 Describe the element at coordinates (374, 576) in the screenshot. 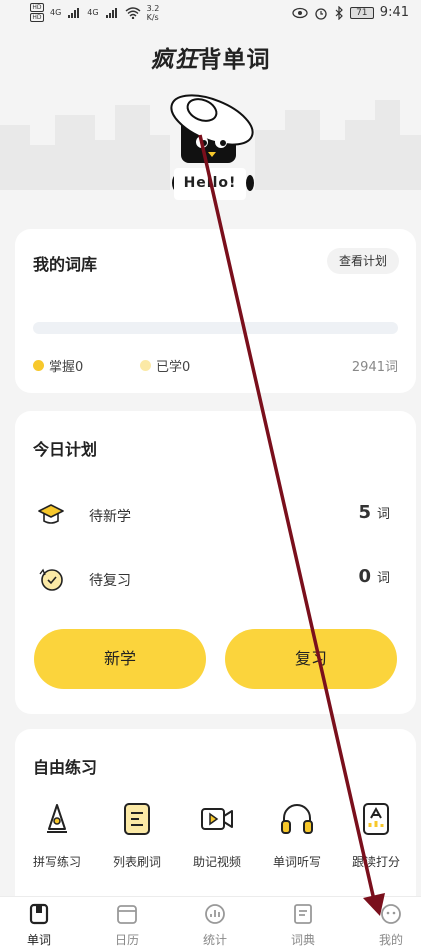

I see `review-words-count: 0词` at that location.